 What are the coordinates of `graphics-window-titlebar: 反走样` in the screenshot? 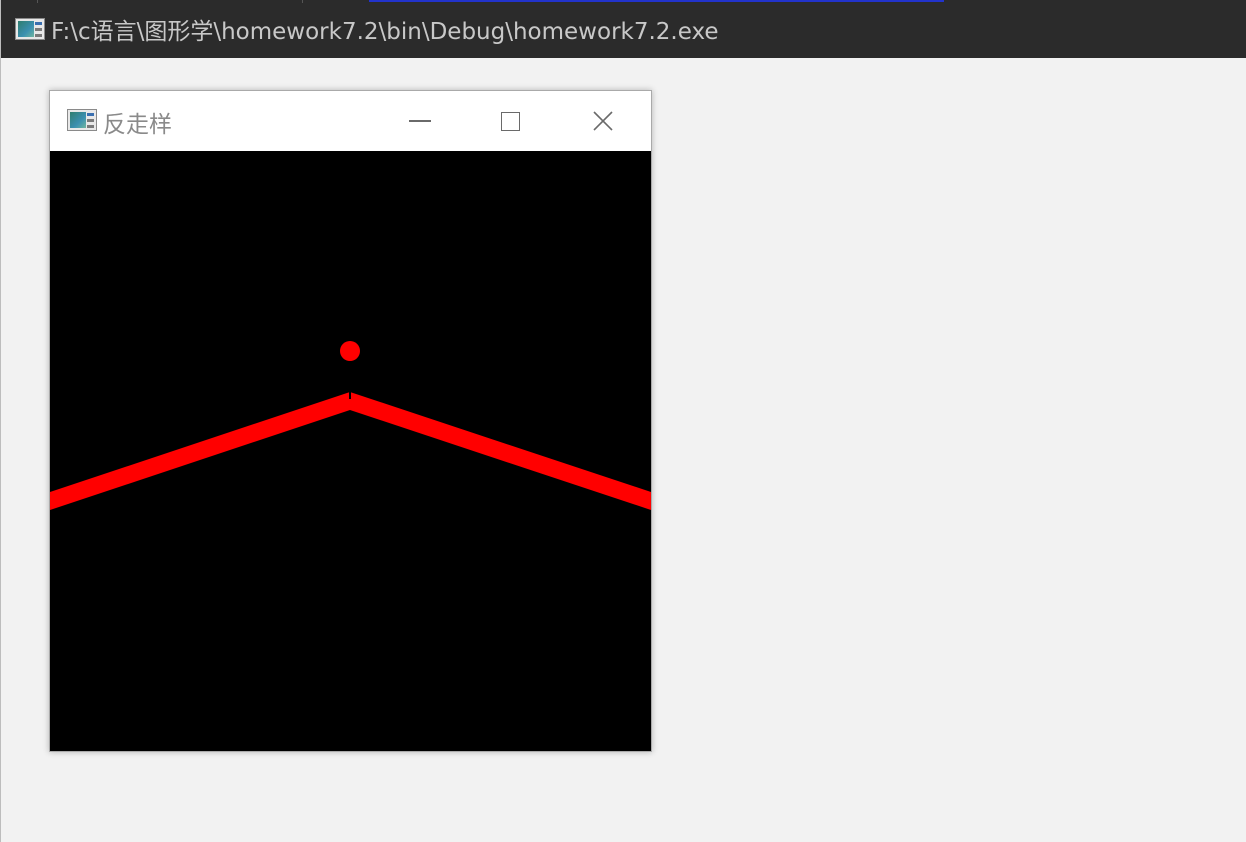 It's located at (350, 121).